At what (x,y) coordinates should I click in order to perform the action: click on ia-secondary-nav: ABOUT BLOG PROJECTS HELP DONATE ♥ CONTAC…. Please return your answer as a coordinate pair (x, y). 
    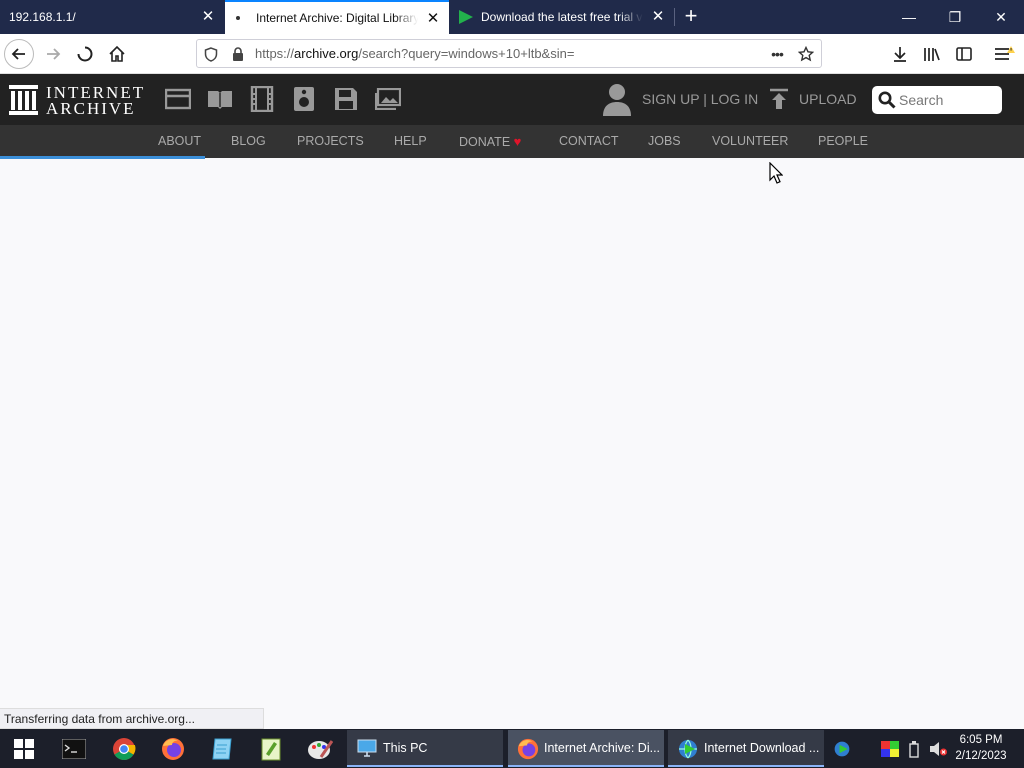
    Looking at the image, I should click on (512, 141).